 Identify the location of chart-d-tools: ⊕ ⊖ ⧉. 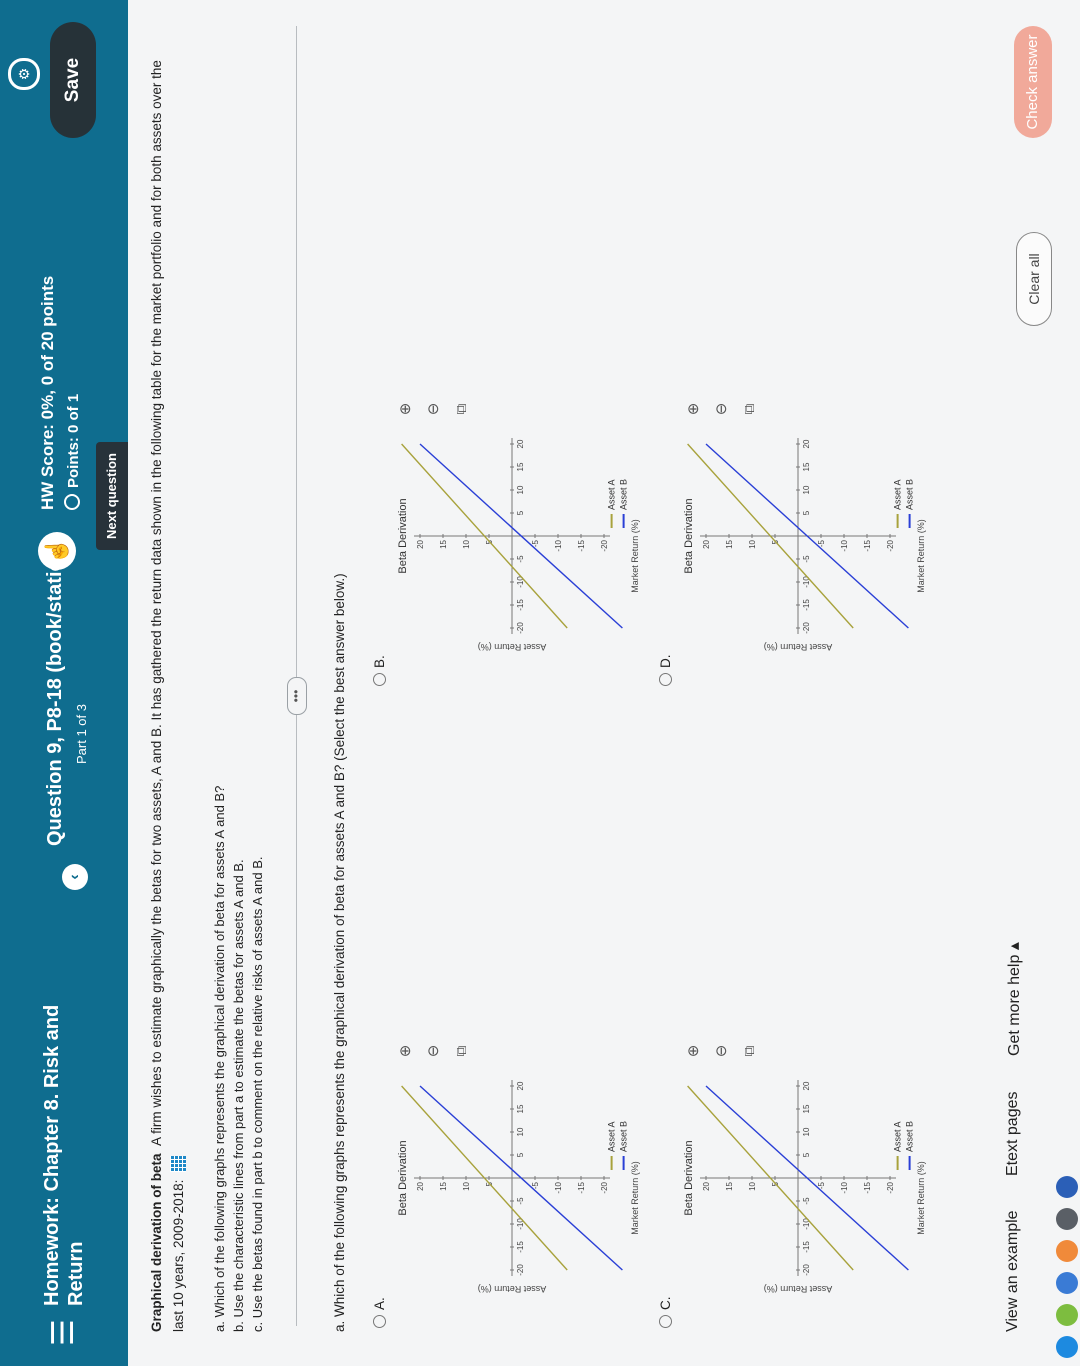
(722, 409).